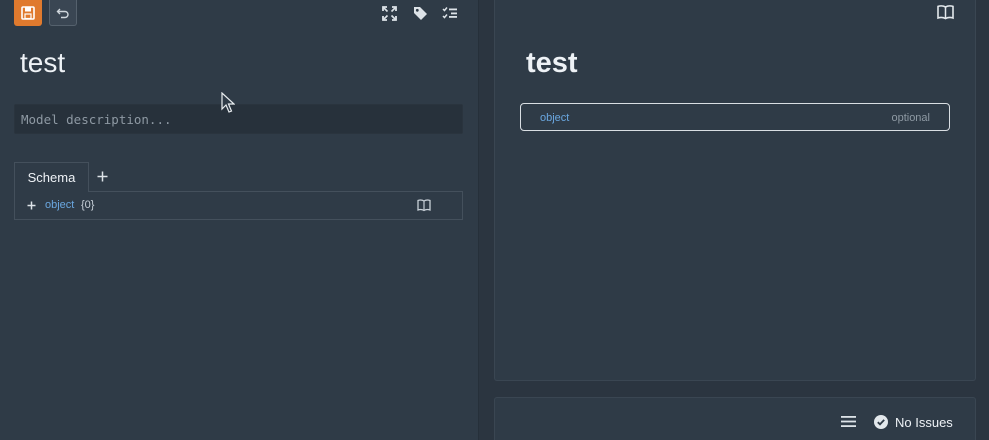  Describe the element at coordinates (51, 177) in the screenshot. I see `tab-schema: Schema` at that location.